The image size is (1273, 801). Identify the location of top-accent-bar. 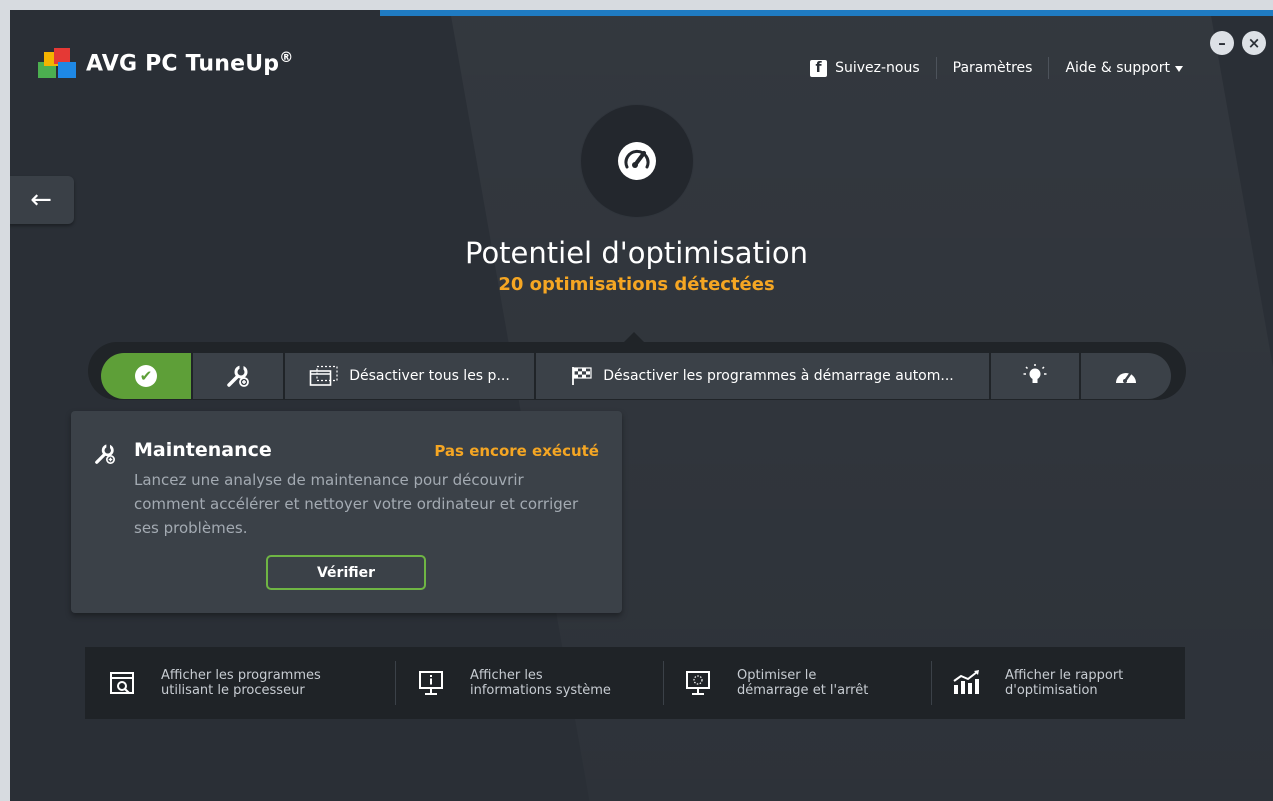
(826, 13).